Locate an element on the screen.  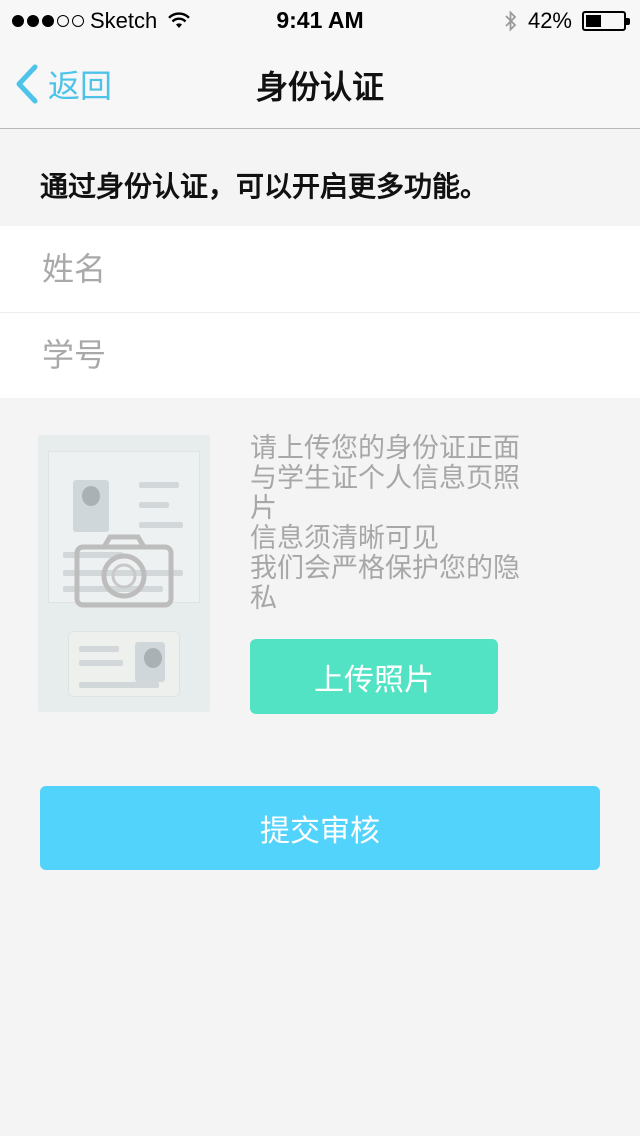
battery-icon is located at coordinates (606, 21).